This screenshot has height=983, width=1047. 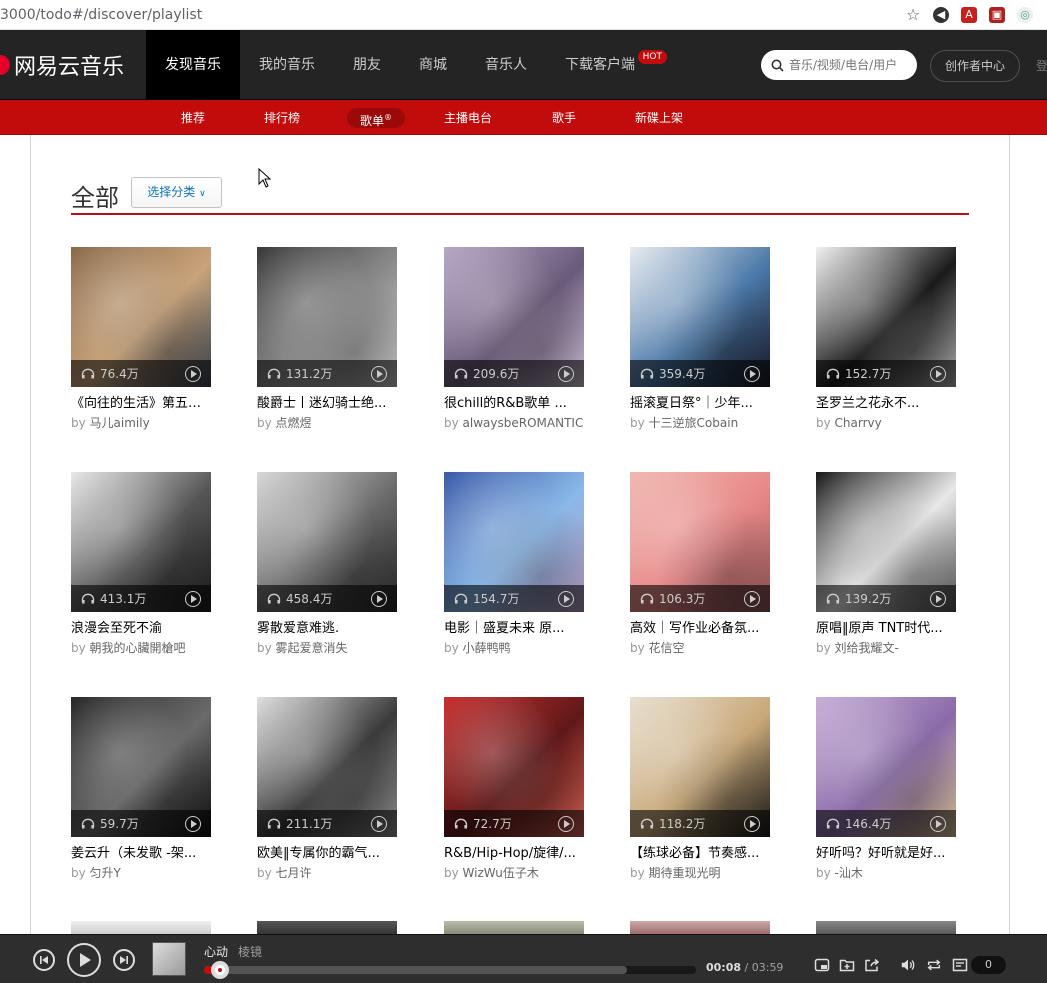 What do you see at coordinates (700, 767) in the screenshot?
I see `playlist-cover: 118.2万` at bounding box center [700, 767].